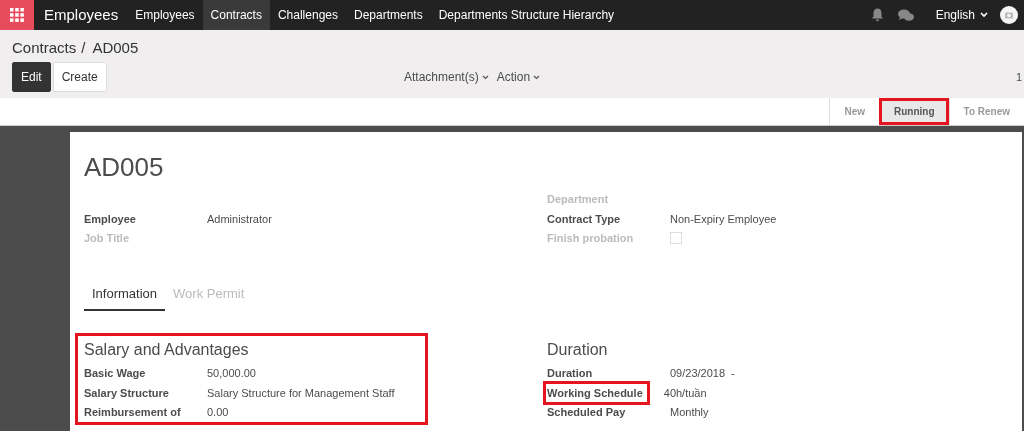  What do you see at coordinates (218, 413) in the screenshot?
I see `field-value: 0.00` at bounding box center [218, 413].